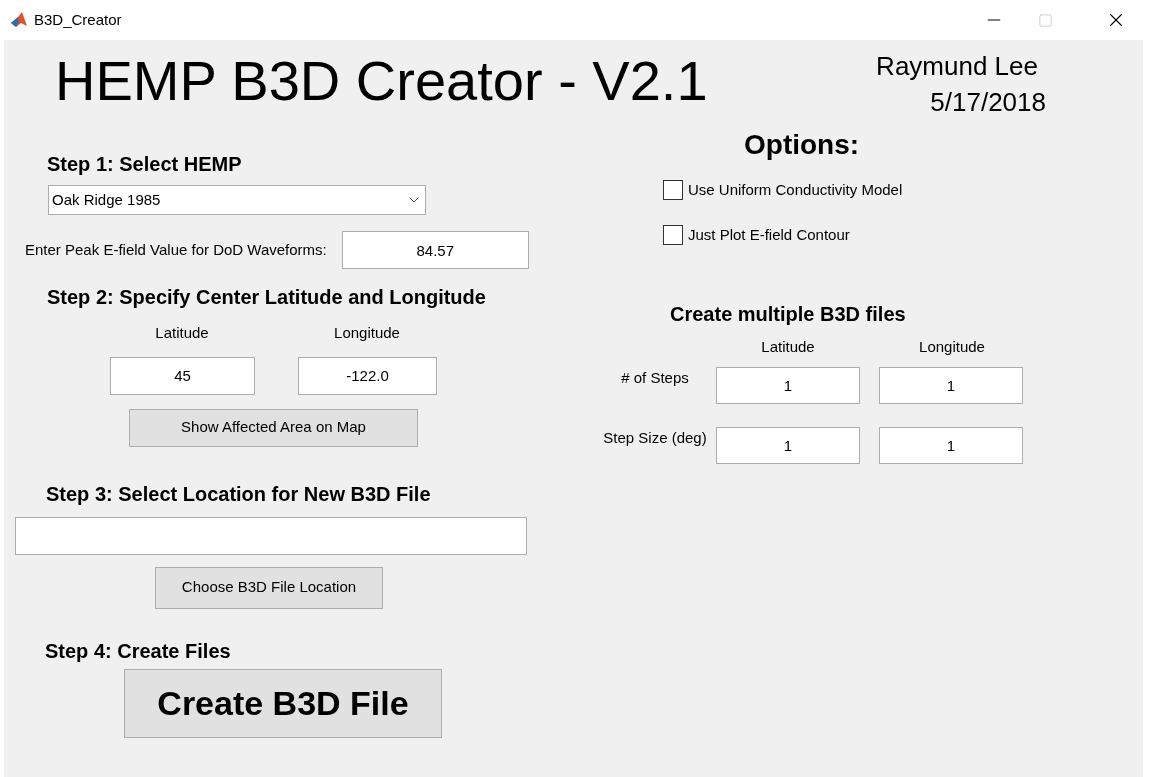 The height and width of the screenshot is (777, 1151). What do you see at coordinates (788, 314) in the screenshot?
I see `section-heading: Create multiple B3D files` at bounding box center [788, 314].